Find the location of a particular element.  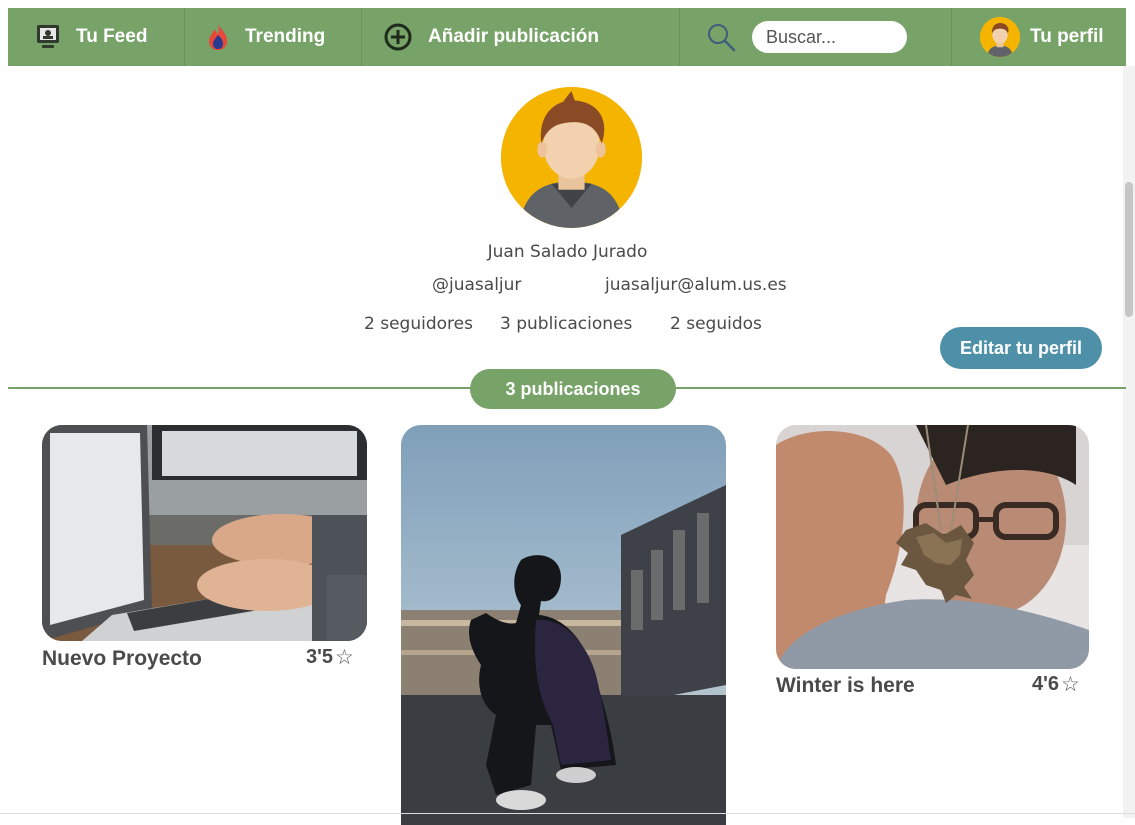

search-icon is located at coordinates (721, 37).